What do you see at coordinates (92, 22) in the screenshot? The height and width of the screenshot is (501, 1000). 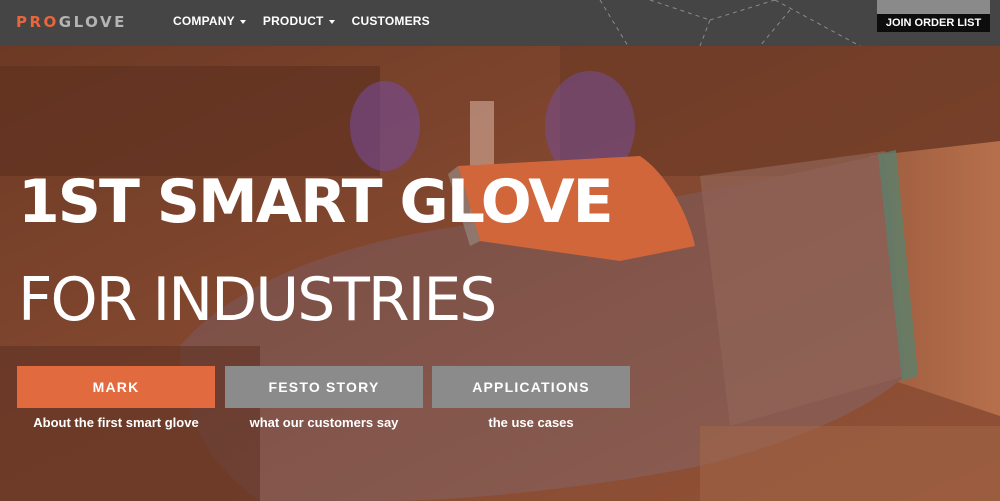 I see `logo-glove-text: GLOVE` at bounding box center [92, 22].